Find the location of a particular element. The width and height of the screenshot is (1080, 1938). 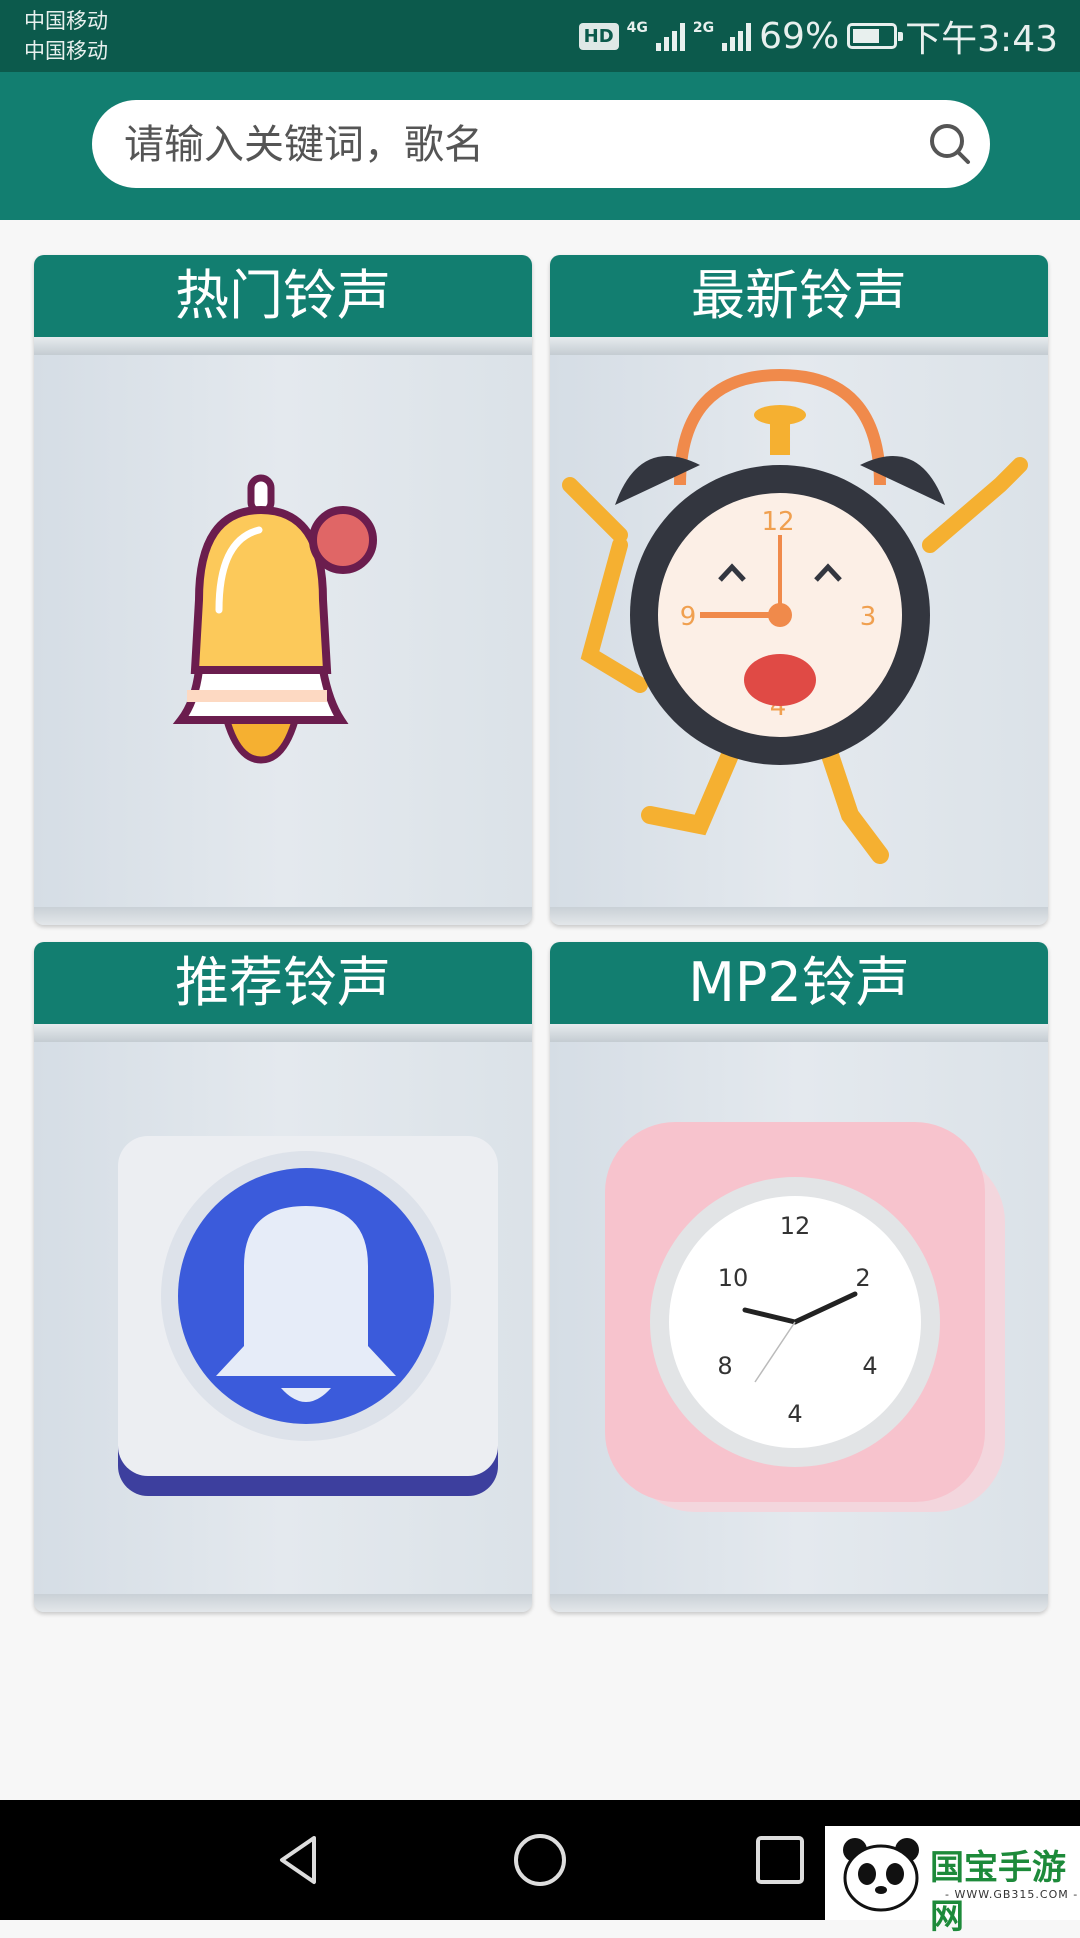

clock-number-4: 4 is located at coordinates (869, 1366).